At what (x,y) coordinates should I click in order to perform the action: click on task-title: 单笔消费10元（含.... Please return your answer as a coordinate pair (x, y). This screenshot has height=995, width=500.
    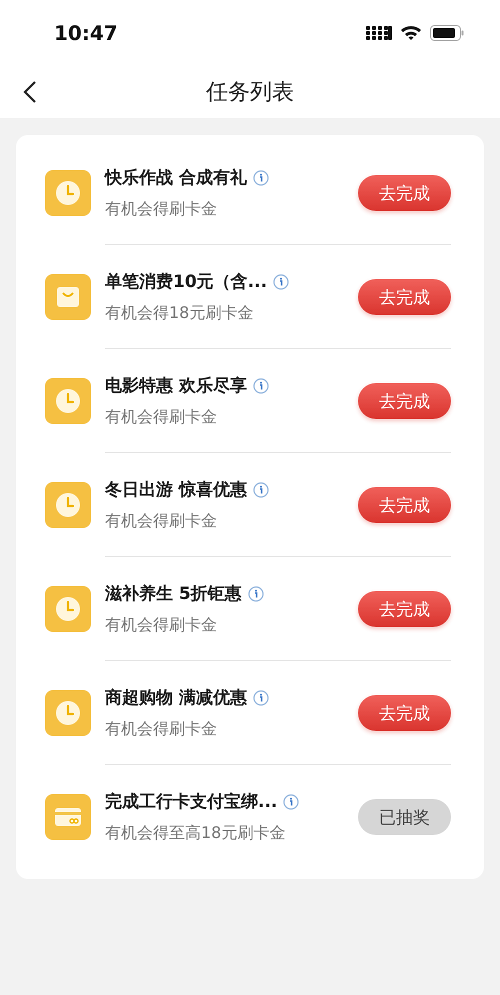
    Looking at the image, I should click on (186, 282).